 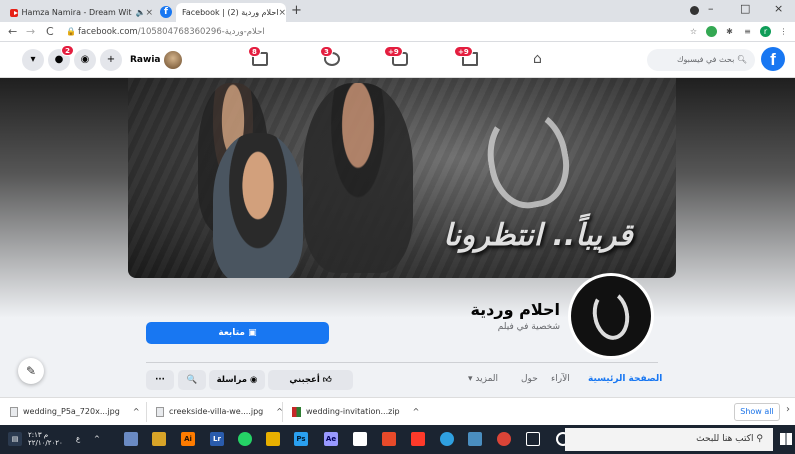 I want to click on file-icon, so click(x=14, y=412).